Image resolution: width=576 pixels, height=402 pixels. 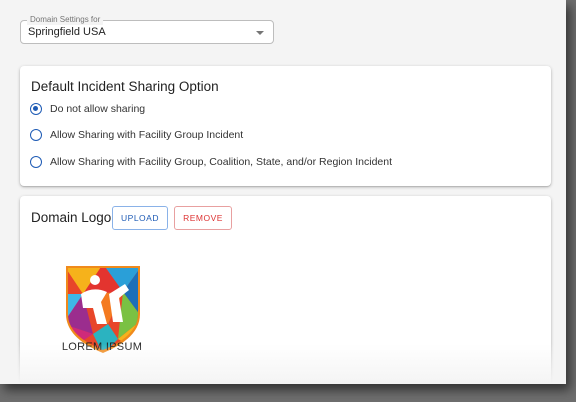 I want to click on logo-caption: LOREM IPSUM, so click(x=102, y=347).